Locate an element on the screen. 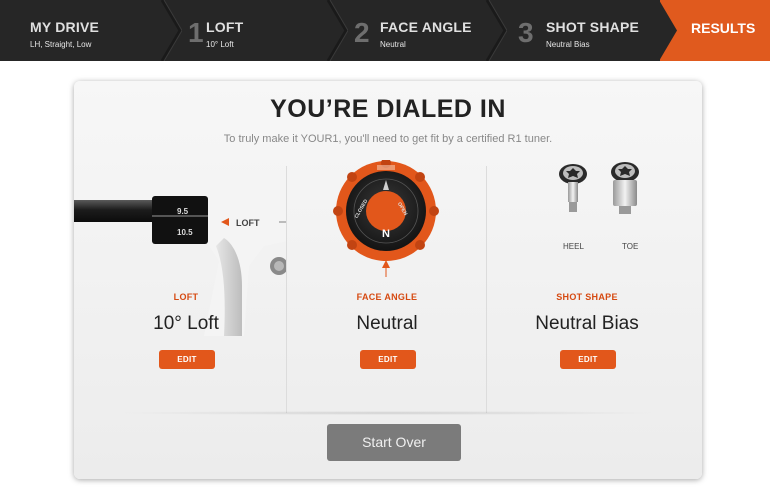  step-subtitle: Neutral Bias is located at coordinates (568, 44).